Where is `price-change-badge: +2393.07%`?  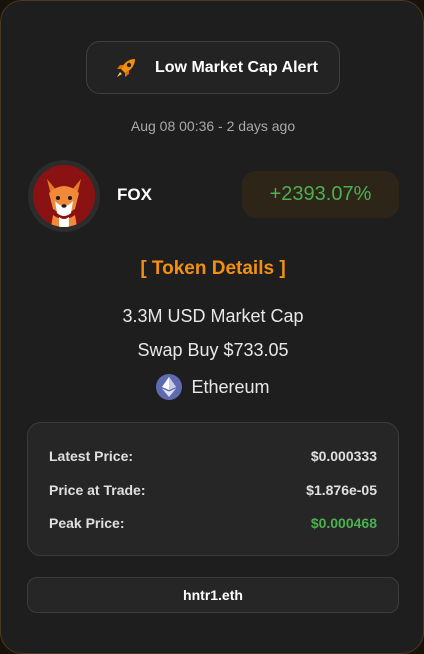
price-change-badge: +2393.07% is located at coordinates (320, 194).